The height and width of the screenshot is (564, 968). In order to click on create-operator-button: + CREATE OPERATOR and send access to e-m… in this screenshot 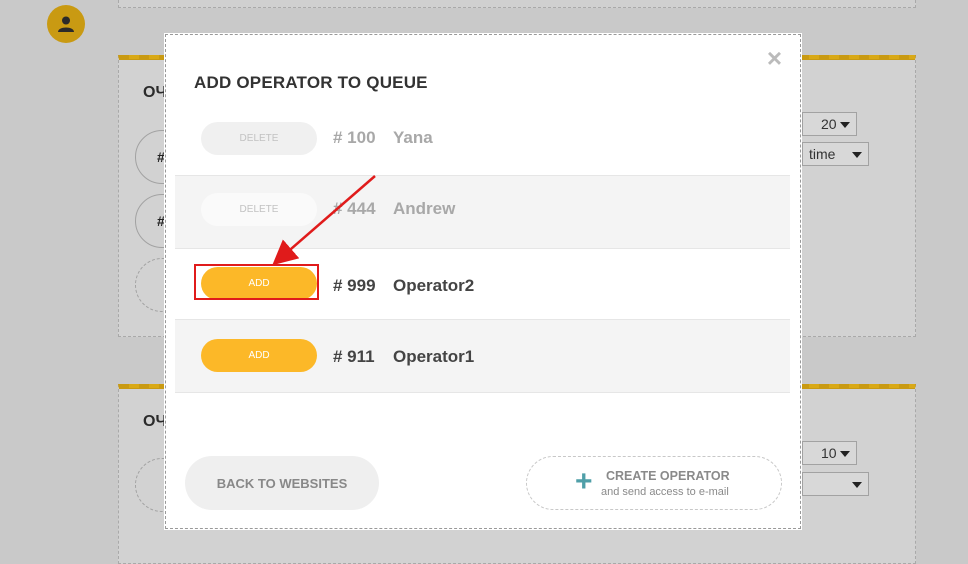, I will do `click(654, 483)`.